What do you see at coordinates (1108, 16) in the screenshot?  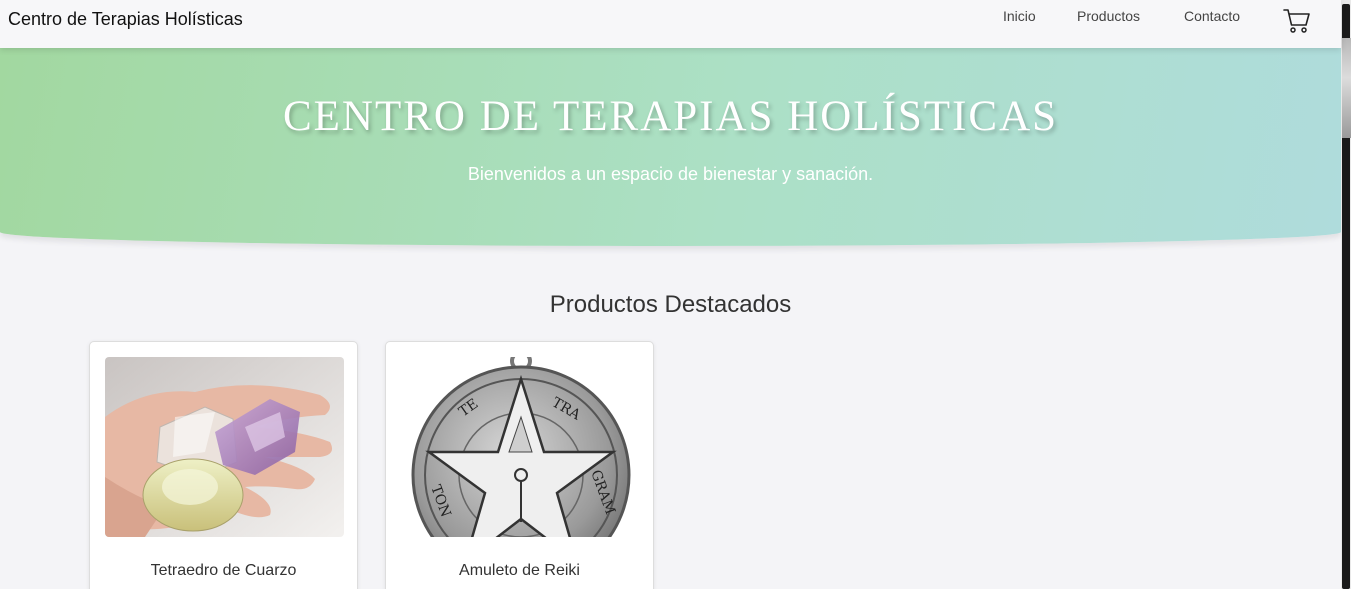 I see `nav-link-productos: Productos` at bounding box center [1108, 16].